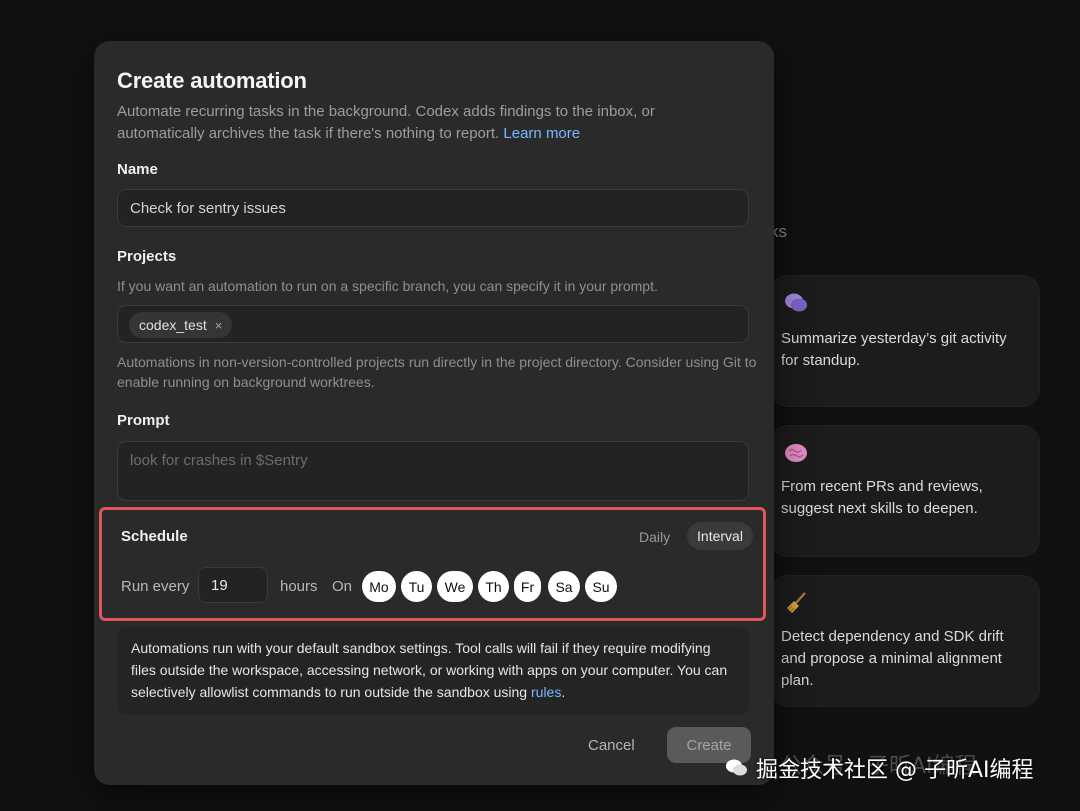 The width and height of the screenshot is (1080, 811). Describe the element at coordinates (155, 586) in the screenshot. I see `run-every-label: Run every` at that location.